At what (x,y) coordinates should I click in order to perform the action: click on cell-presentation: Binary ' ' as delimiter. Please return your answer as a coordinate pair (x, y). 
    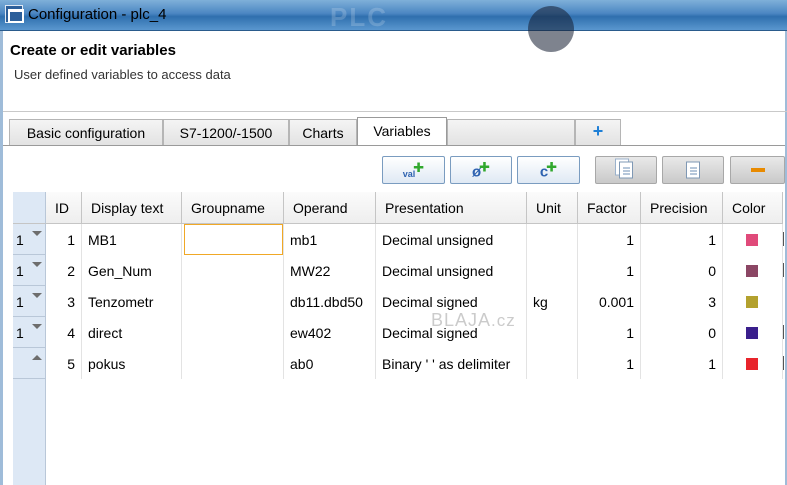
    Looking at the image, I should click on (451, 363).